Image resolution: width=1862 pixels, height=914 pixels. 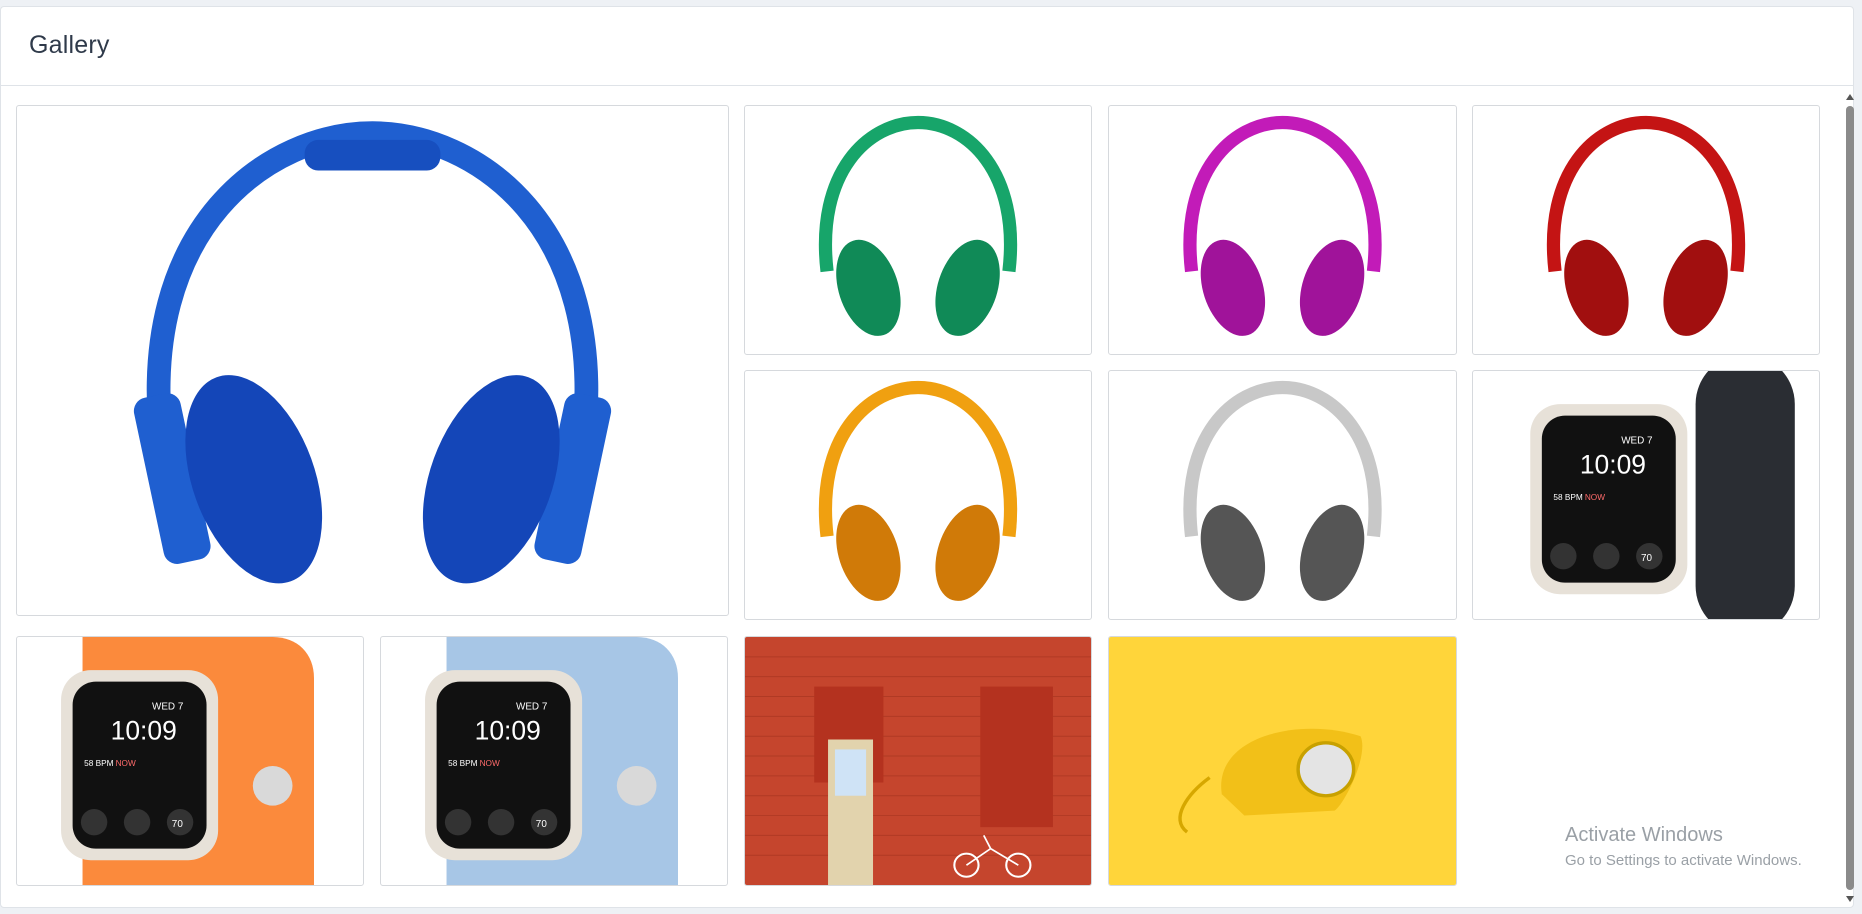 I want to click on scroll-up-arrow-icon, so click(x=1850, y=97).